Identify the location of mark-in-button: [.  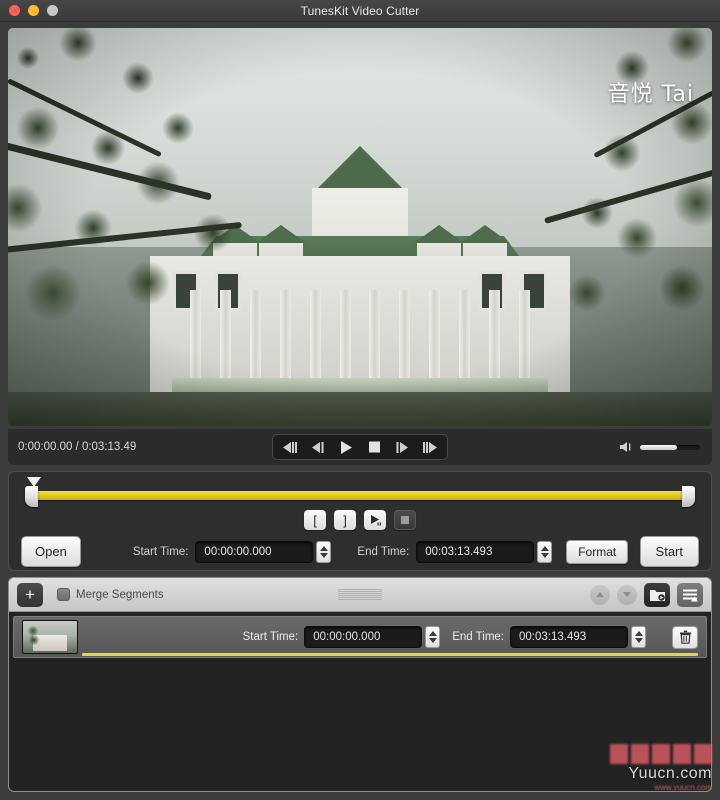
(315, 520).